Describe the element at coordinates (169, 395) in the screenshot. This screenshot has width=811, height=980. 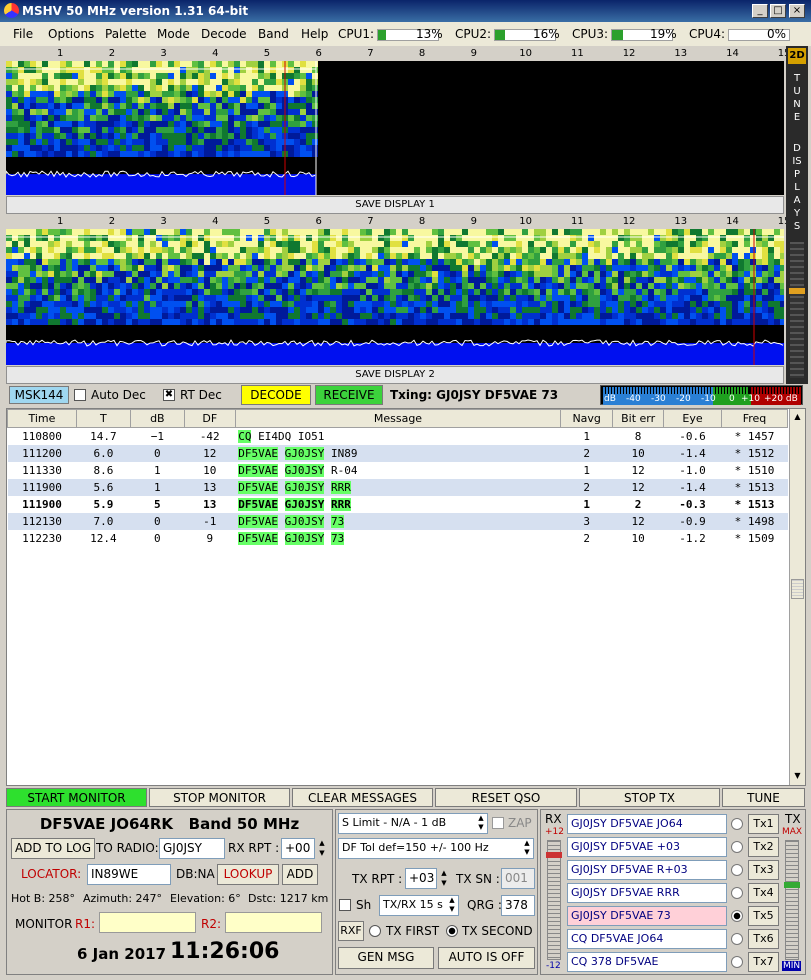
I see `rt-dec-checkbox: ✖` at that location.